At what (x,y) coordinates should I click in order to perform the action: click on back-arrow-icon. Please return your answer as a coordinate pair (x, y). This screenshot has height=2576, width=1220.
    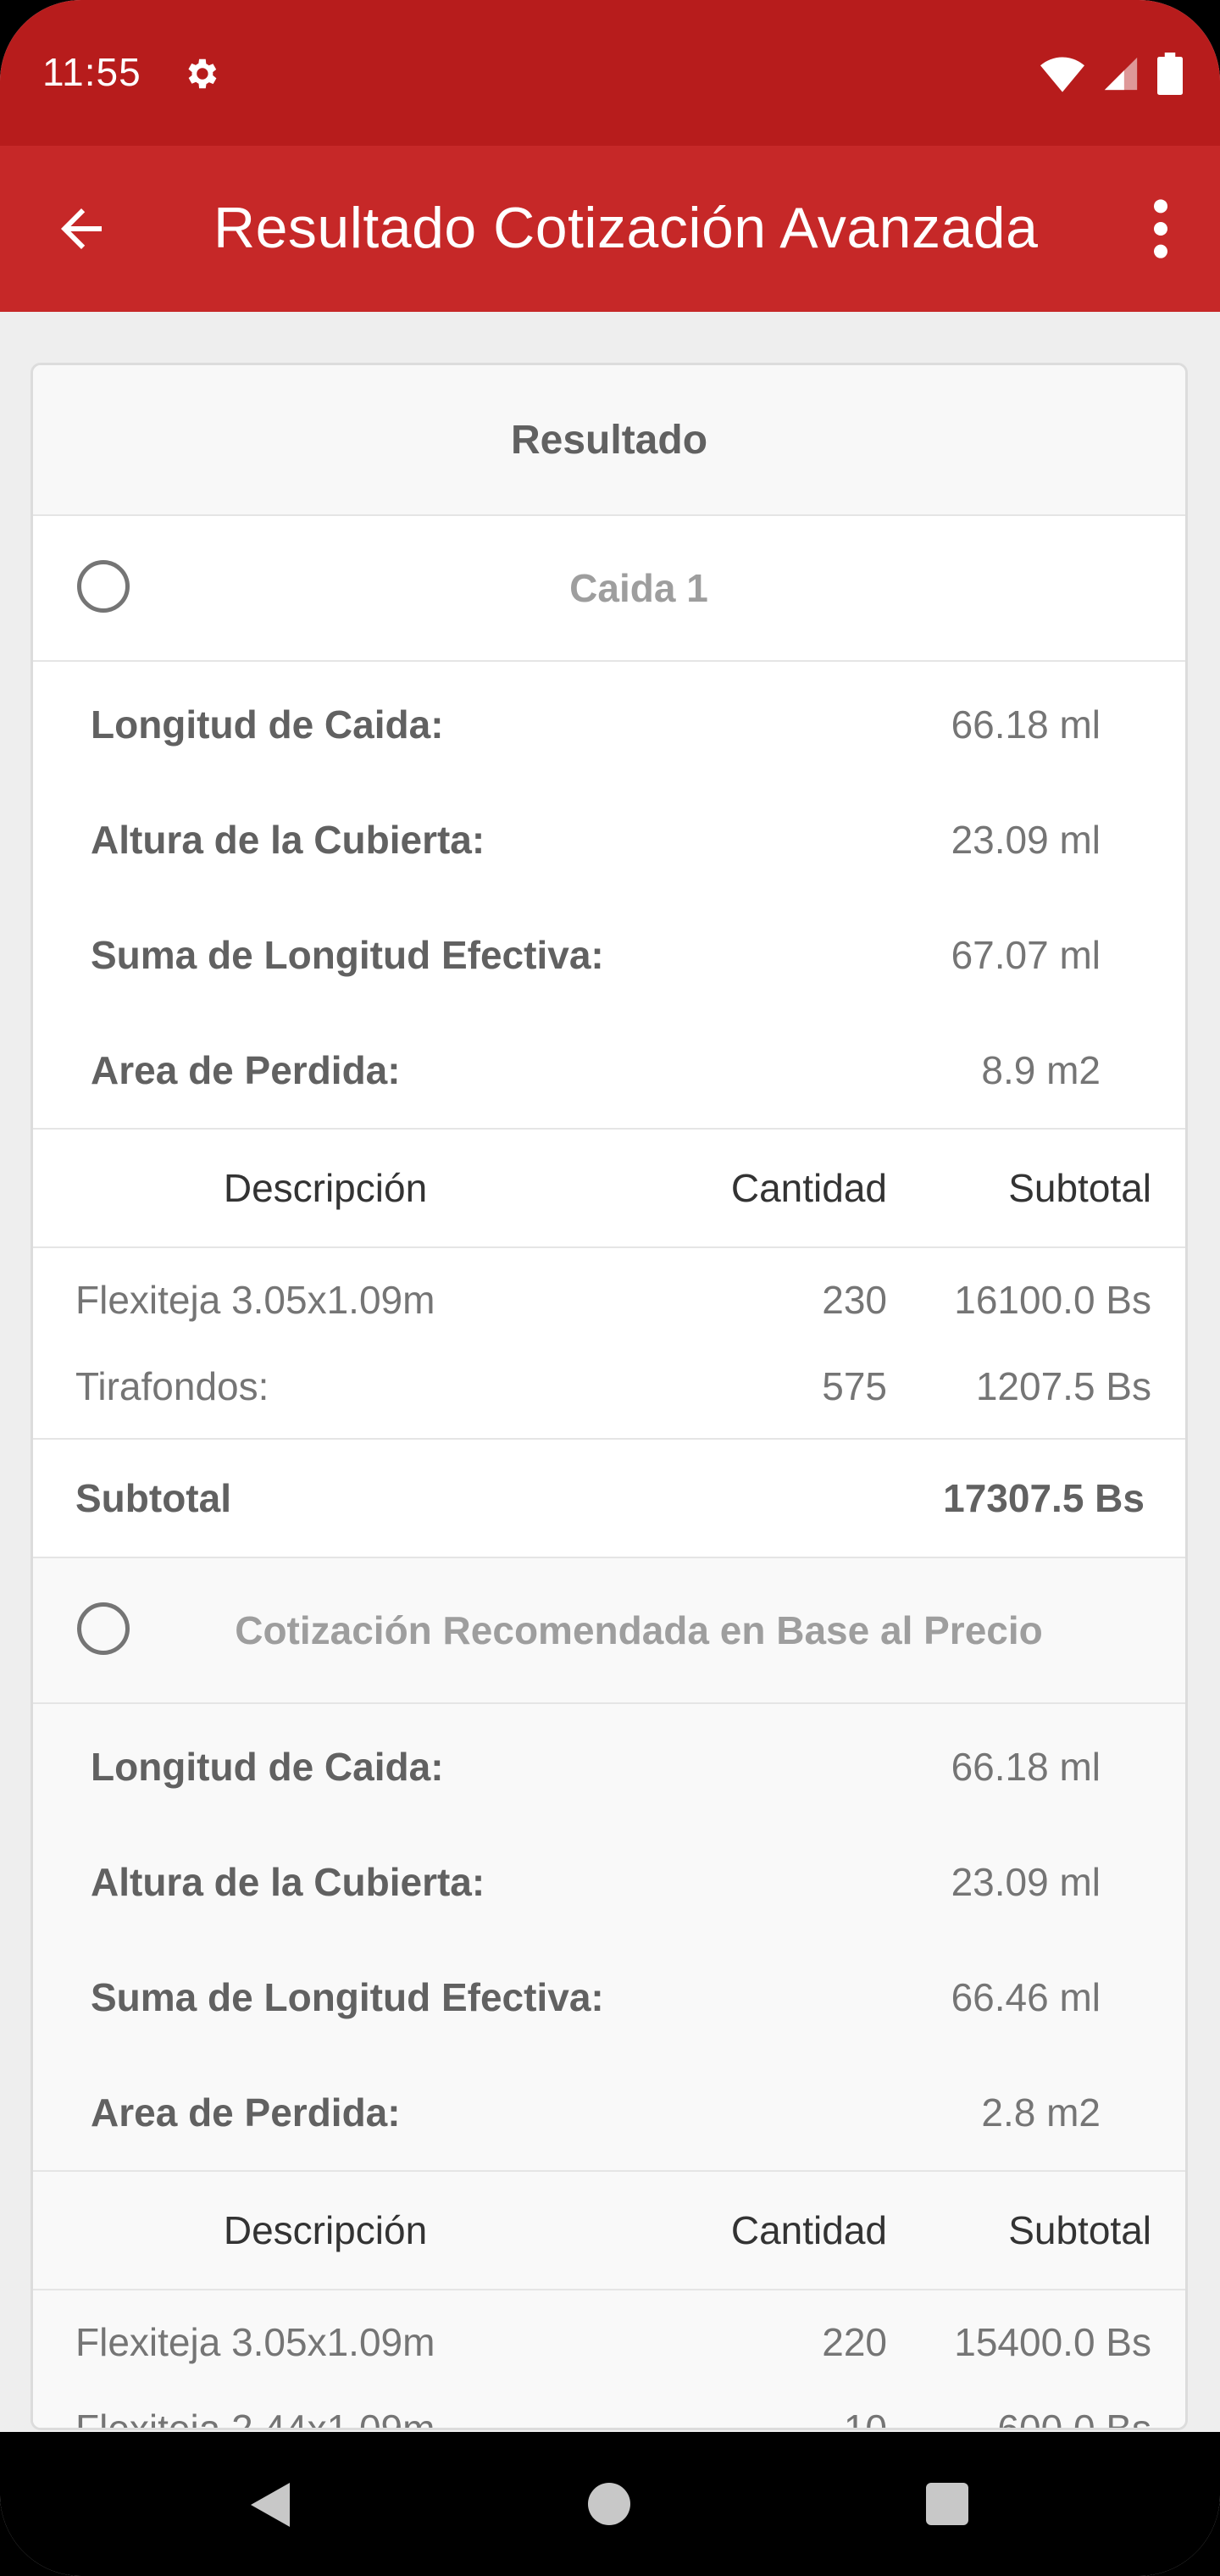
    Looking at the image, I should click on (81, 228).